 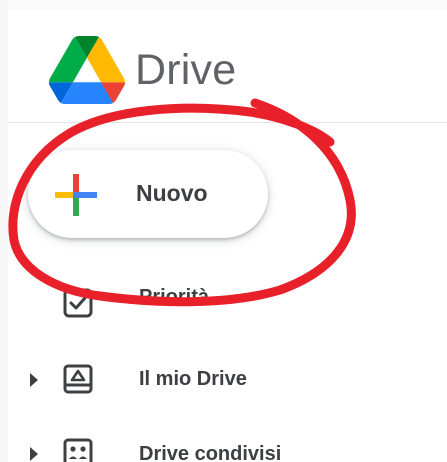 I want to click on new-button: Nuovo, so click(x=148, y=194).